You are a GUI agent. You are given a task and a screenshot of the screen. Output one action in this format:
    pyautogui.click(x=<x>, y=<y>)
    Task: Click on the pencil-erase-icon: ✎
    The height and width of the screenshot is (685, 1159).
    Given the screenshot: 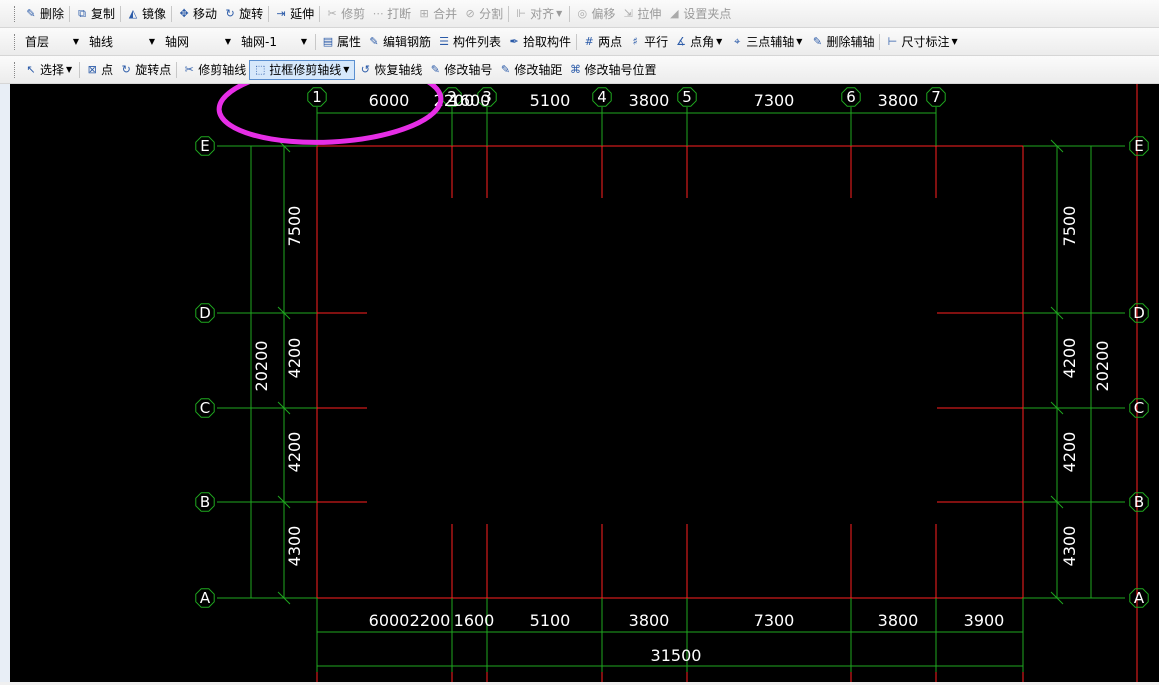 What is the action you would take?
    pyautogui.click(x=31, y=13)
    